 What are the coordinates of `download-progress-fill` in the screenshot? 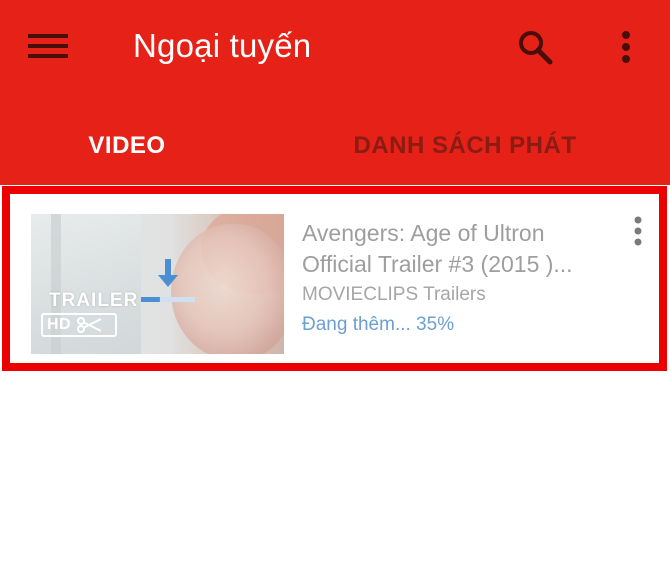 It's located at (150, 299).